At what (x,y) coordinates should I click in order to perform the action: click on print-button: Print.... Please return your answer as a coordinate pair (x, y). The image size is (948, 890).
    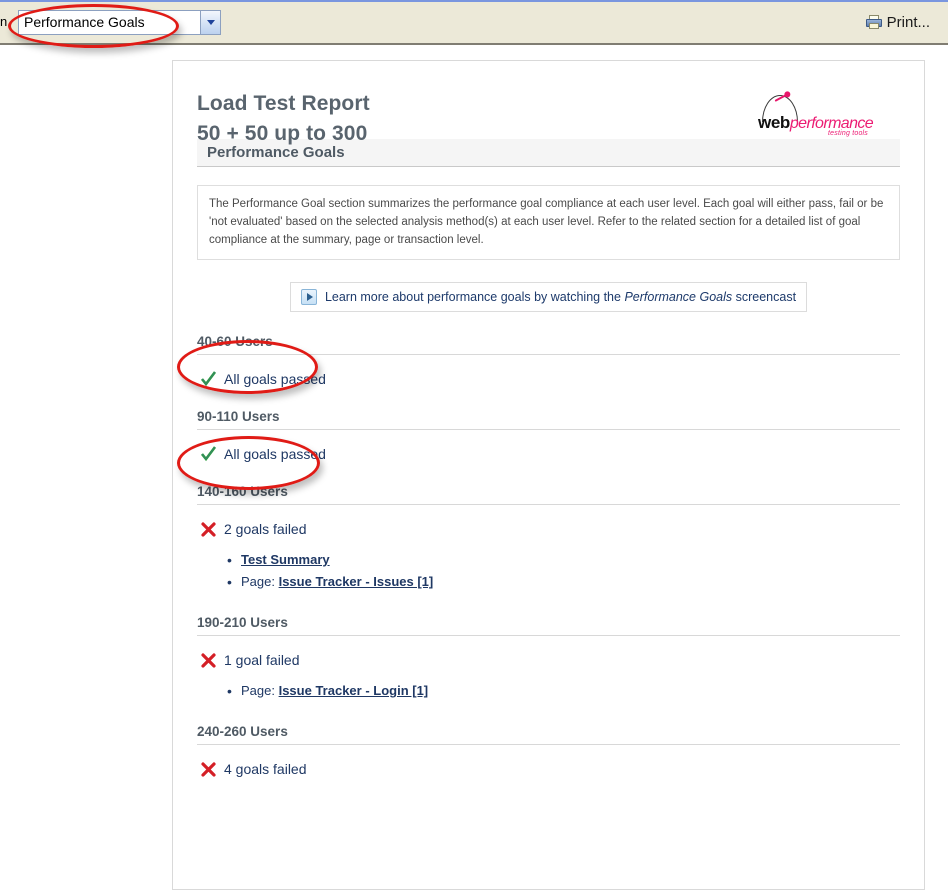
    Looking at the image, I should click on (897, 22).